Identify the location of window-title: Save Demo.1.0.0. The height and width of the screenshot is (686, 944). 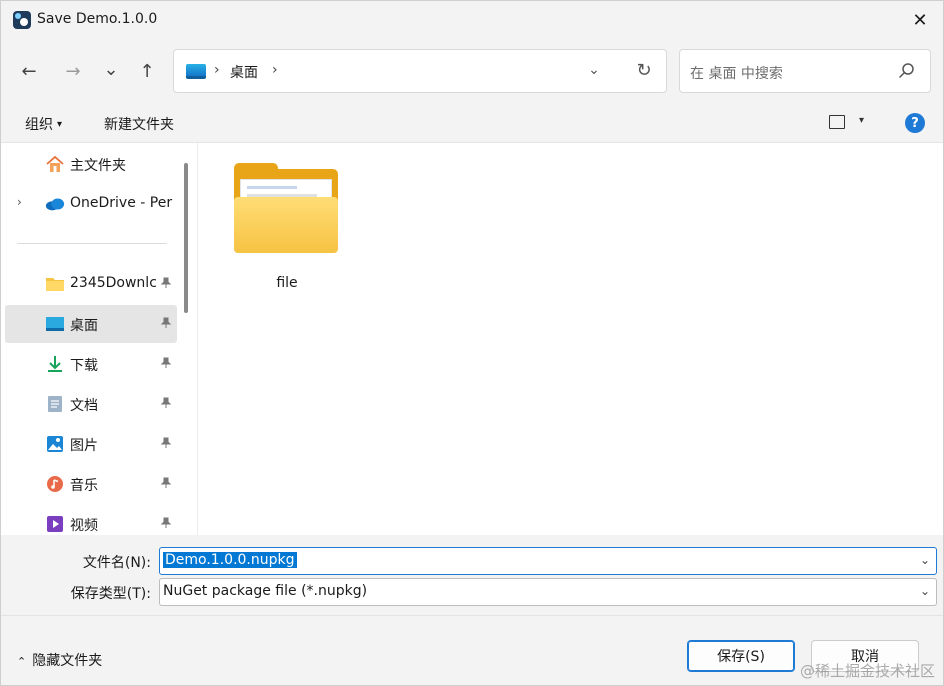
(97, 19).